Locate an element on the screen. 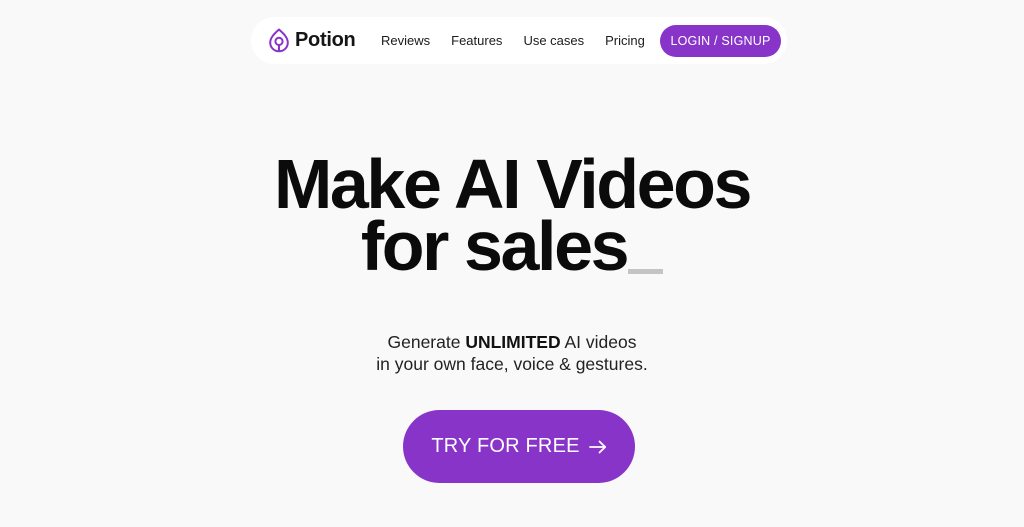  hero-subtitle-line-2: in your own face, voice & gestures. is located at coordinates (512, 364).